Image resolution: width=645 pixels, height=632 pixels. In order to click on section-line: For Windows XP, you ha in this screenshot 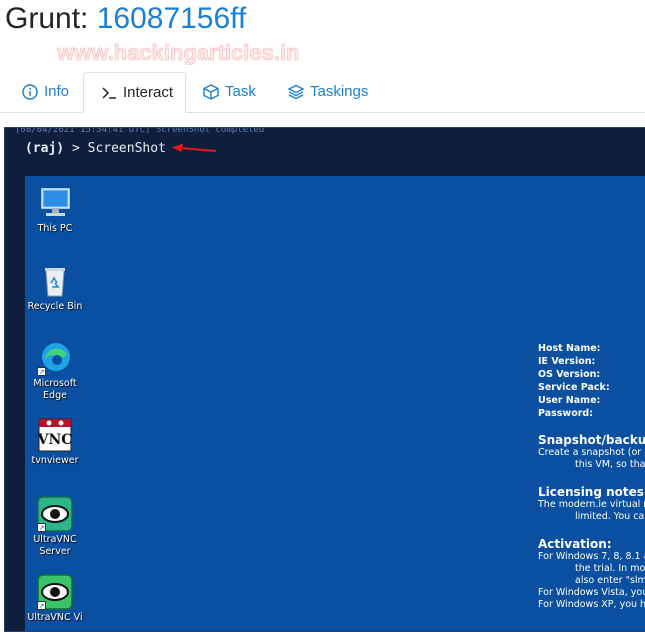, I will do `click(591, 604)`.